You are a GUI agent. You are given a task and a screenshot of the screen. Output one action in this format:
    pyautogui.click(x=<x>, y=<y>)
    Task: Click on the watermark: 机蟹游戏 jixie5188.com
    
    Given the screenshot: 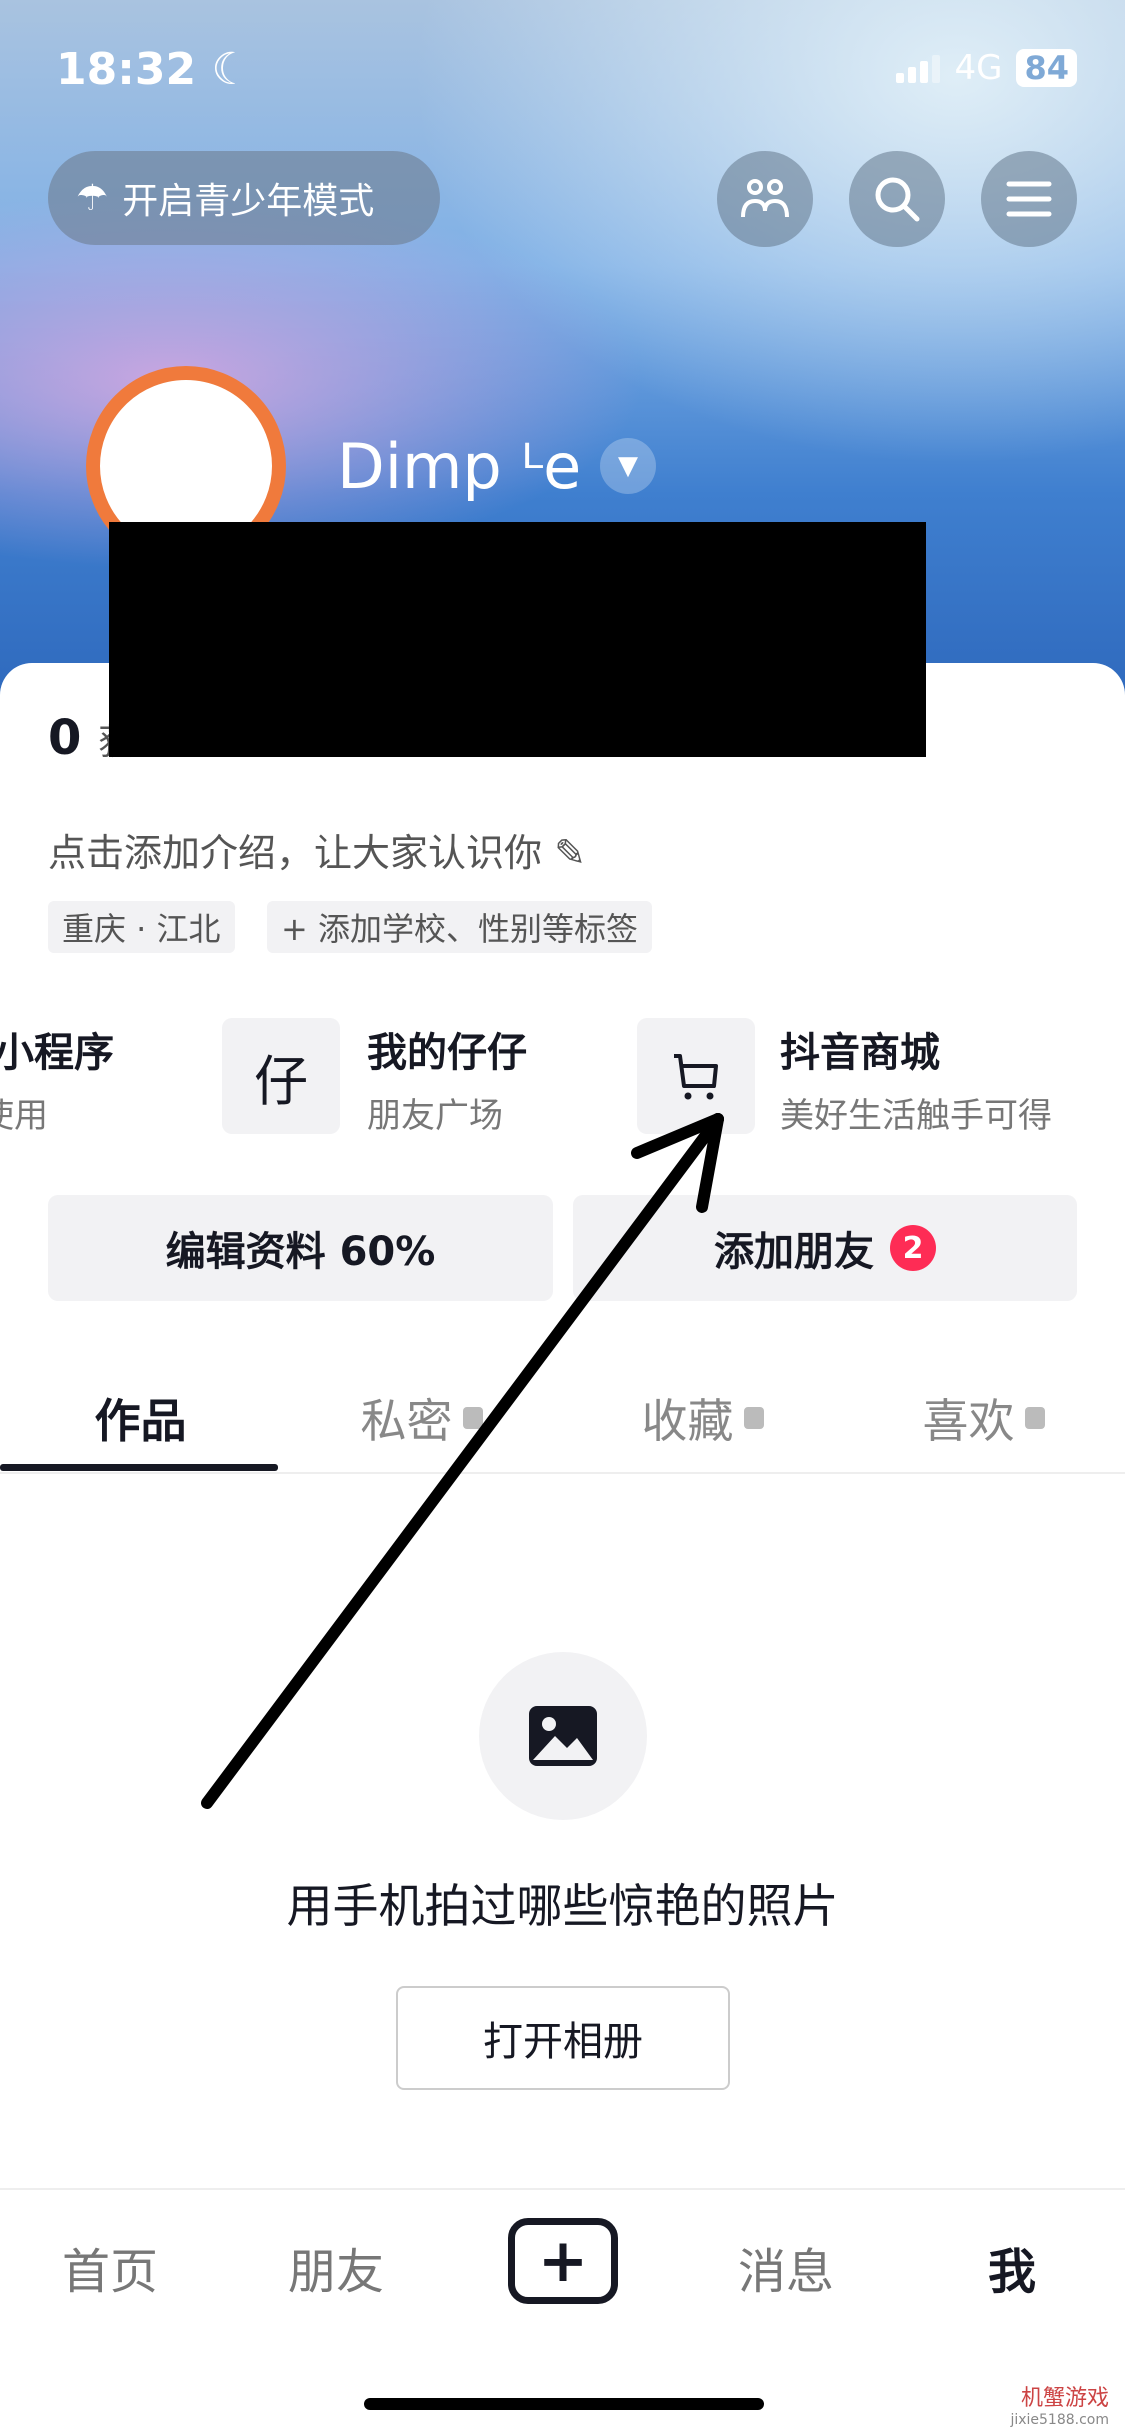 What is the action you would take?
    pyautogui.click(x=1059, y=2404)
    